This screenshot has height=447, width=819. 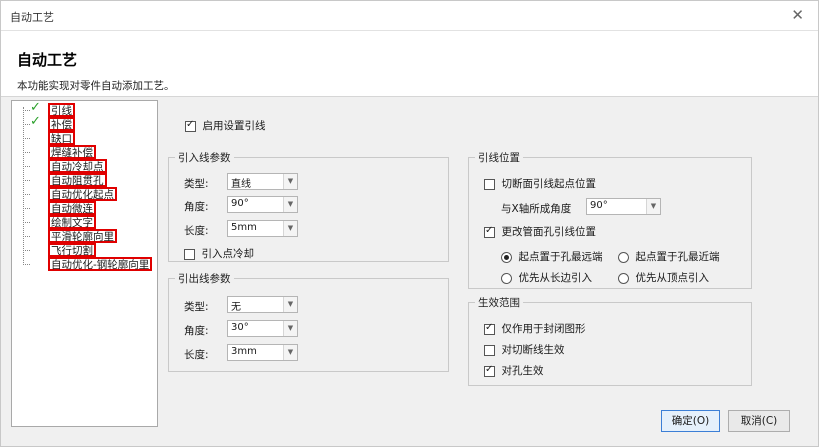 I want to click on page-title: 自动工艺, so click(x=47, y=60).